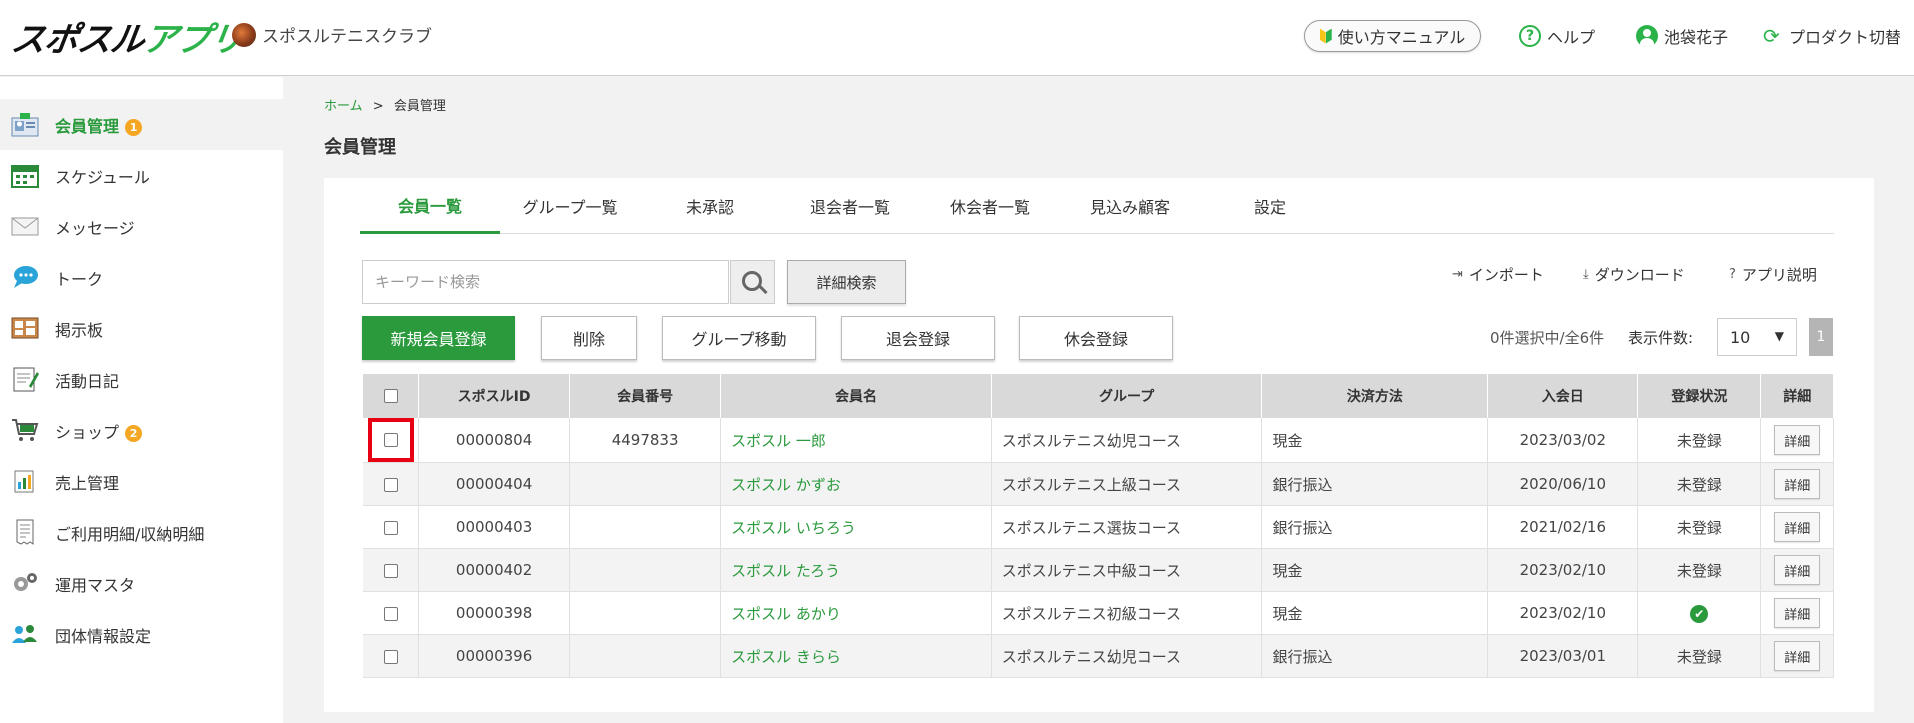 Image resolution: width=1914 pixels, height=723 pixels. Describe the element at coordinates (25, 226) in the screenshot. I see `mail-icon` at that location.